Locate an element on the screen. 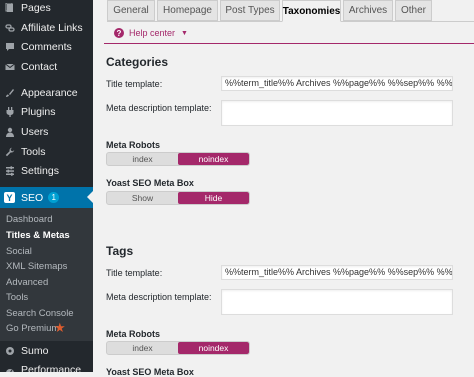 This screenshot has height=377, width=474. categories-meta-description-textarea is located at coordinates (337, 113).